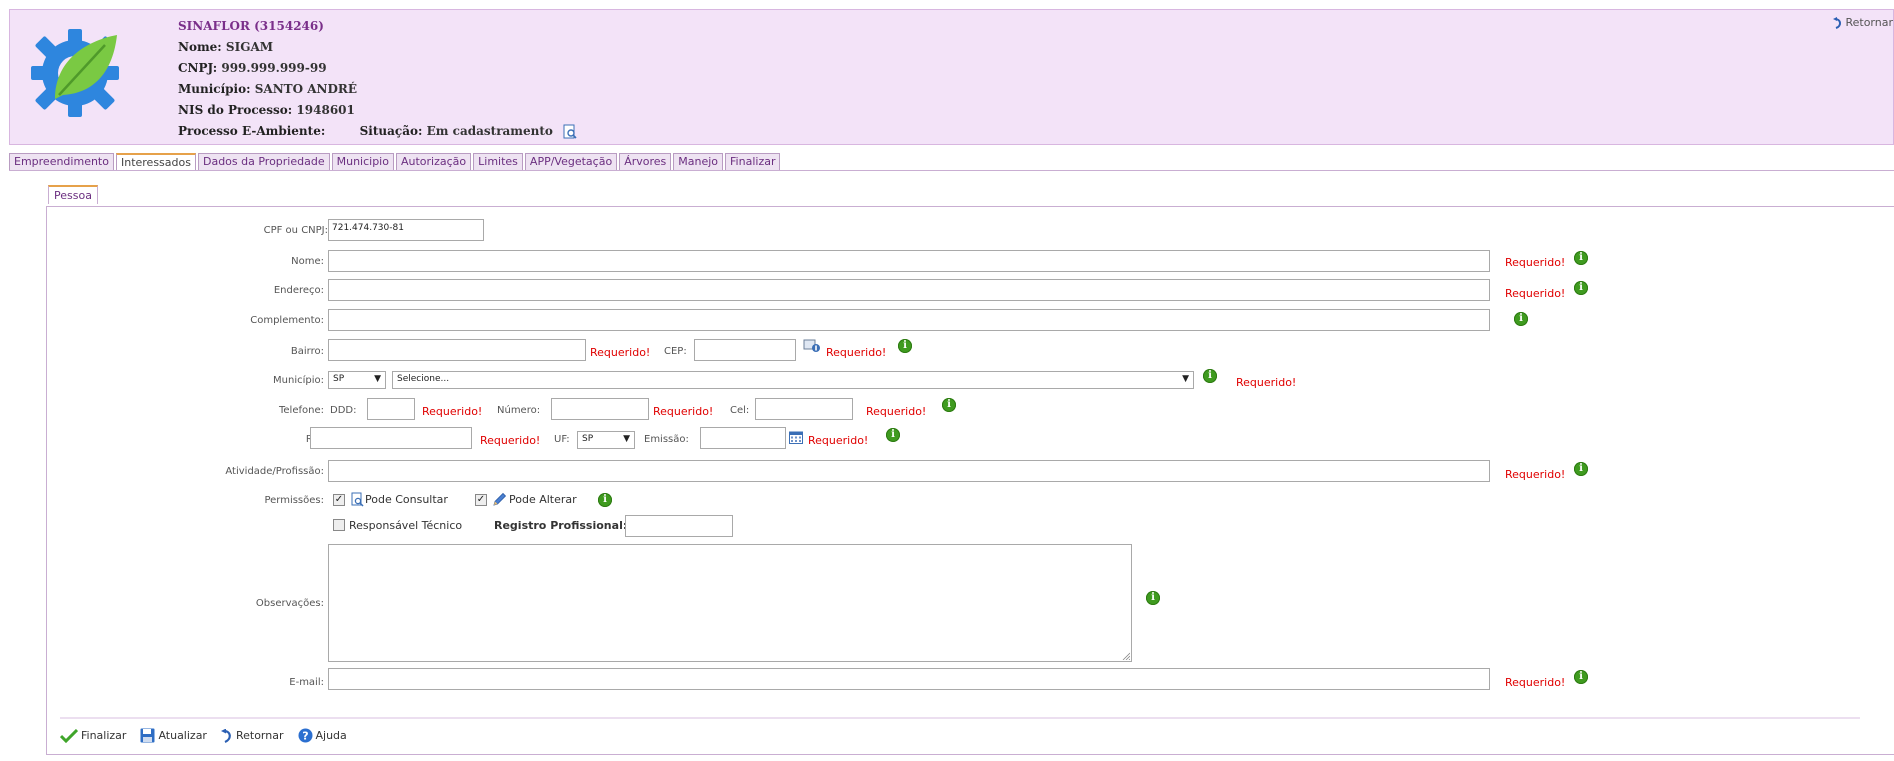 Image resolution: width=1894 pixels, height=761 pixels. Describe the element at coordinates (263, 161) in the screenshot. I see `tab-dados-propriedade: Dados da Propriedade` at that location.